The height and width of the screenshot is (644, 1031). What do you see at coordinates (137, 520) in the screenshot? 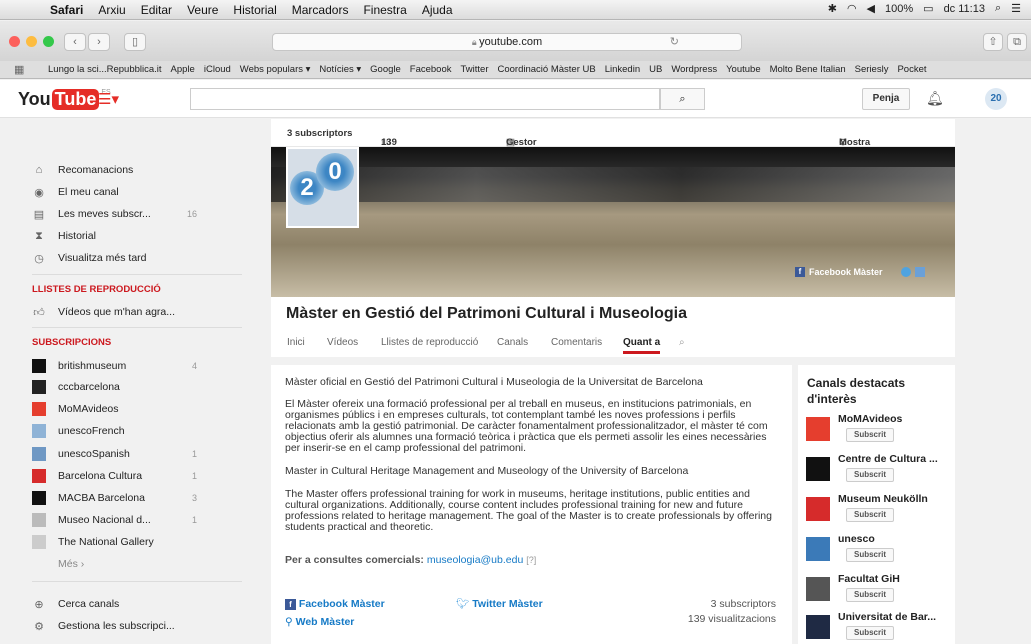
I see `subscription-item: Museo Nacional d... 1` at bounding box center [137, 520].